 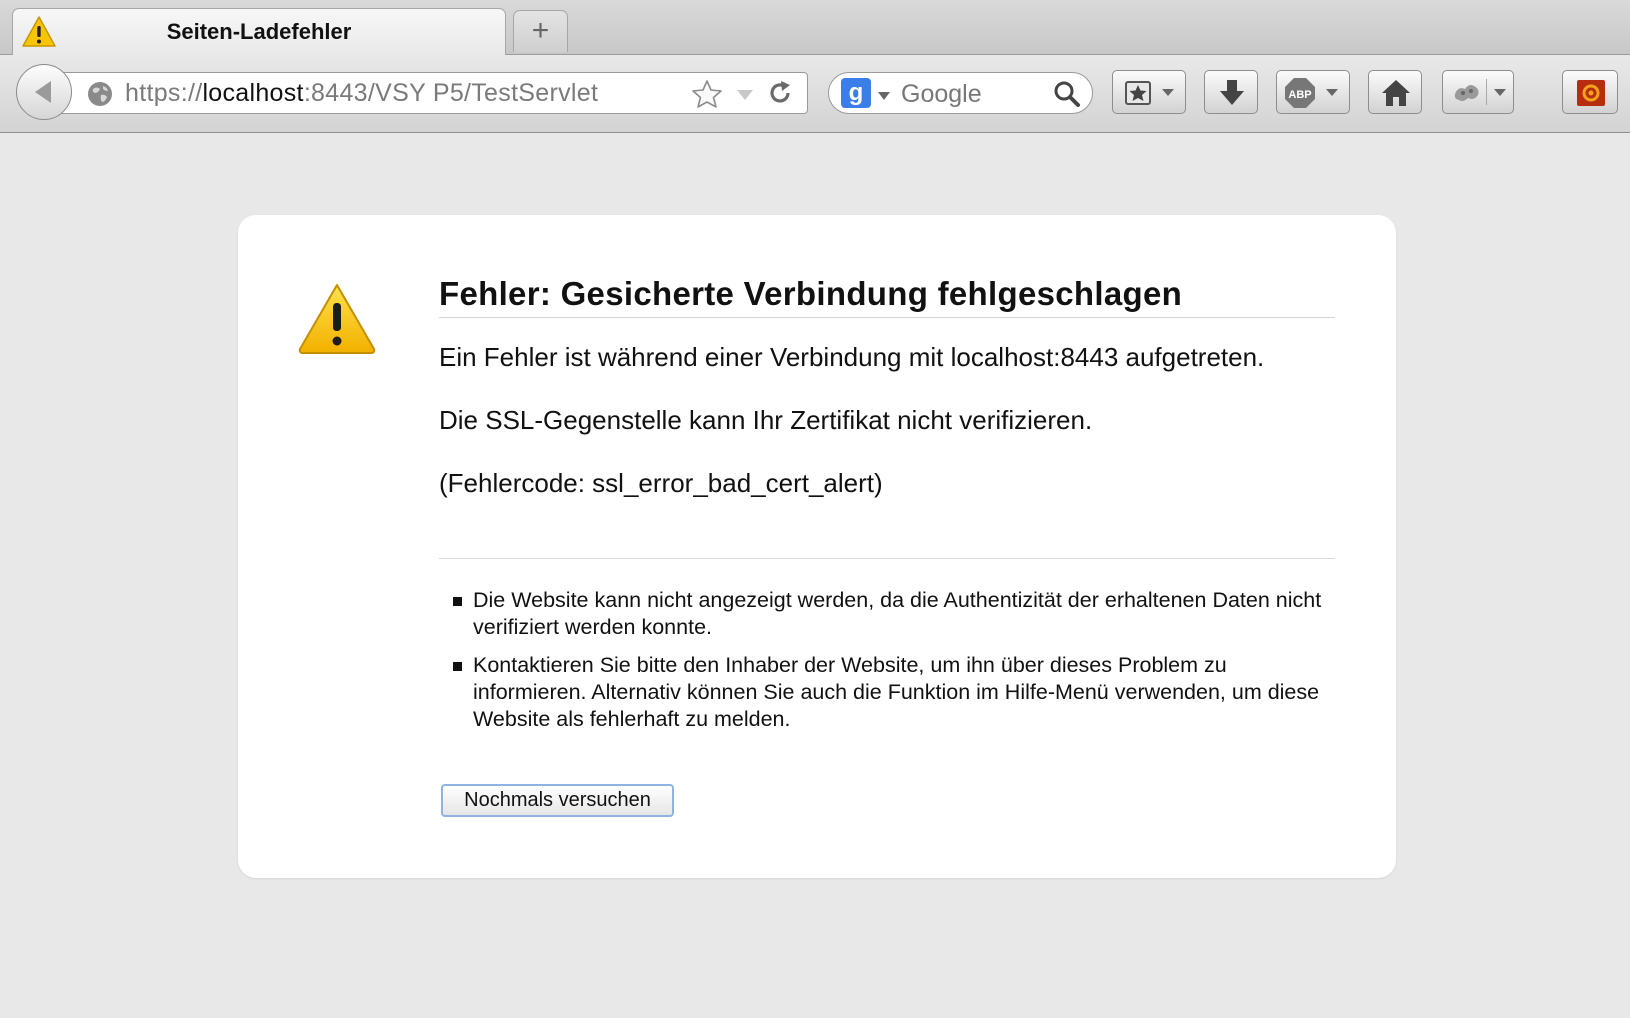 I want to click on adblock-button: ABP, so click(x=1313, y=92).